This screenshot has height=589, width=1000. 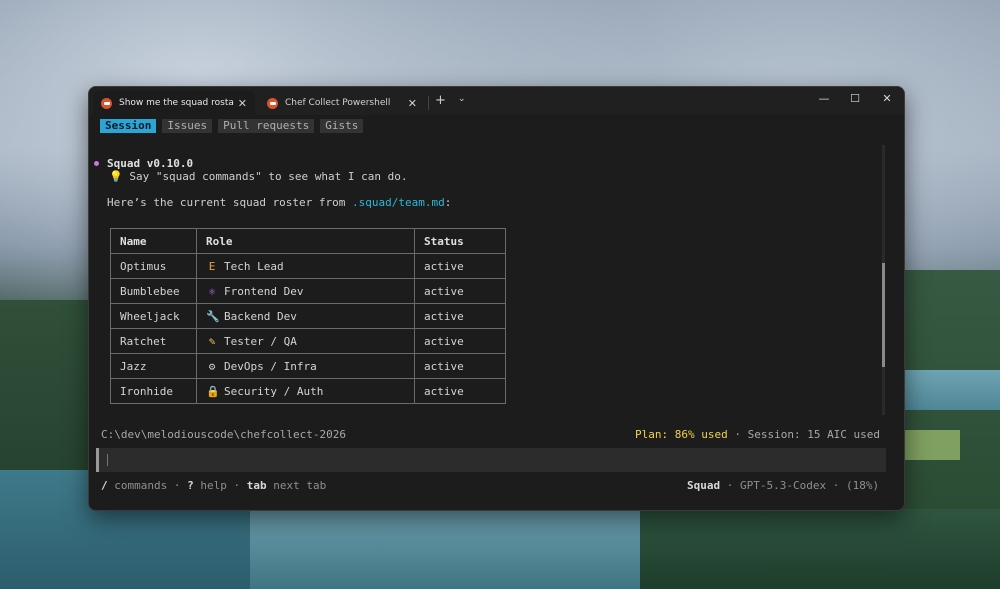 I want to click on view-tabs: Session Issues Pull requests Gists, so click(x=232, y=126).